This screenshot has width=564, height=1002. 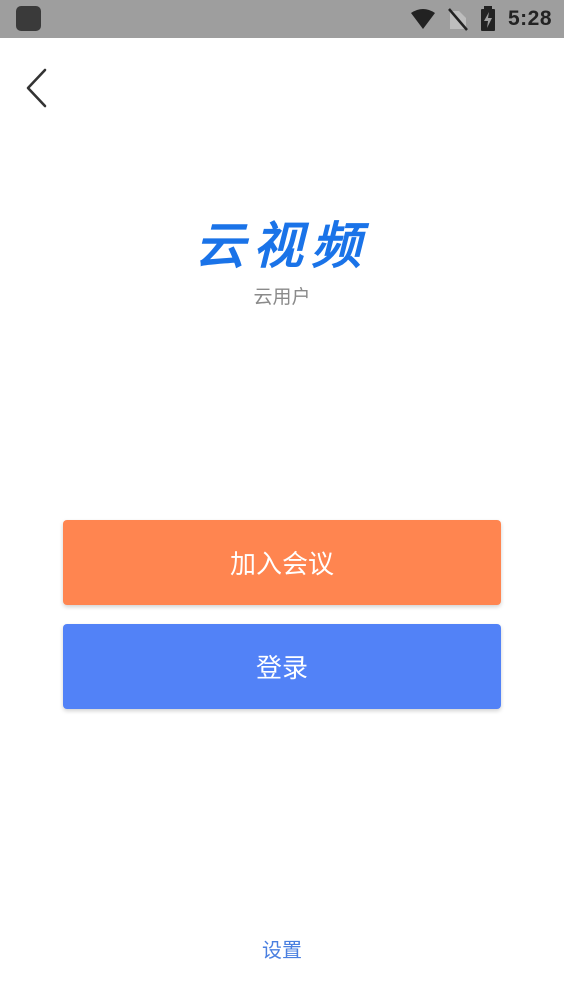 What do you see at coordinates (282, 19) in the screenshot?
I see `status-bar: 5:28` at bounding box center [282, 19].